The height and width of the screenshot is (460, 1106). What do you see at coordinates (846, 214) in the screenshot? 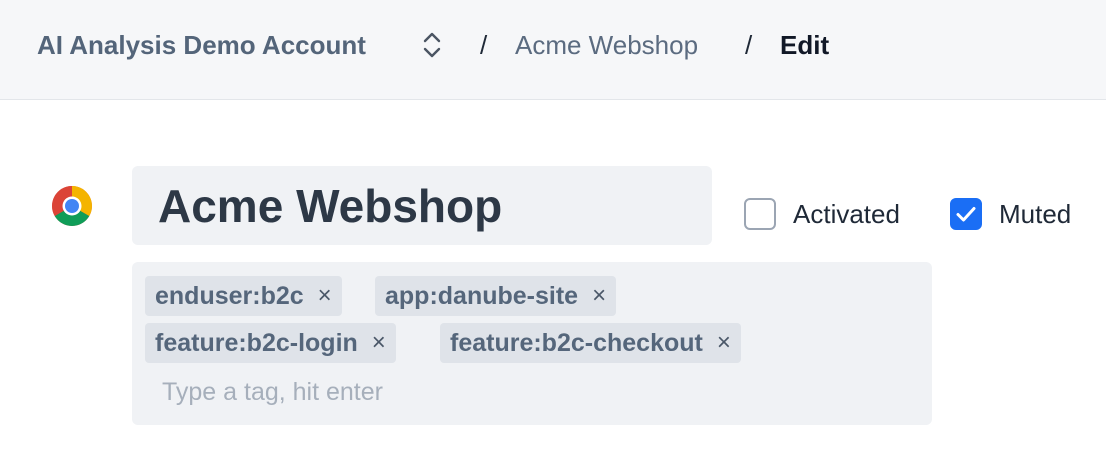
I see `activated-label: Activated` at bounding box center [846, 214].